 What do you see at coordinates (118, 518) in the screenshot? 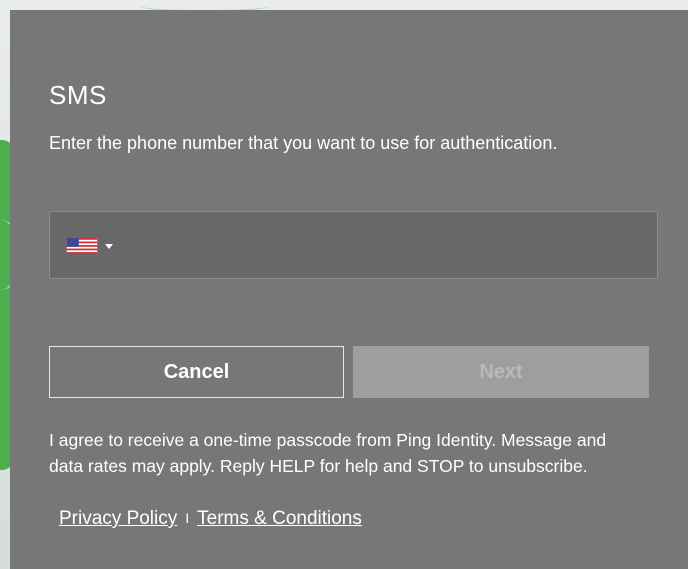
I see `privacy-policy-link: Privacy Policy` at bounding box center [118, 518].